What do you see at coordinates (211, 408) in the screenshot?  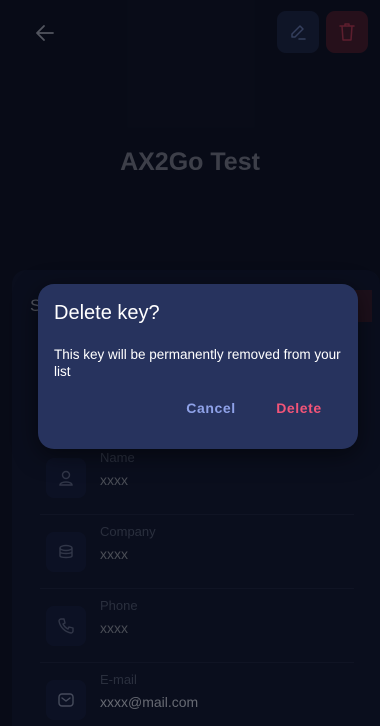 I see `cancel-button: Cancel` at bounding box center [211, 408].